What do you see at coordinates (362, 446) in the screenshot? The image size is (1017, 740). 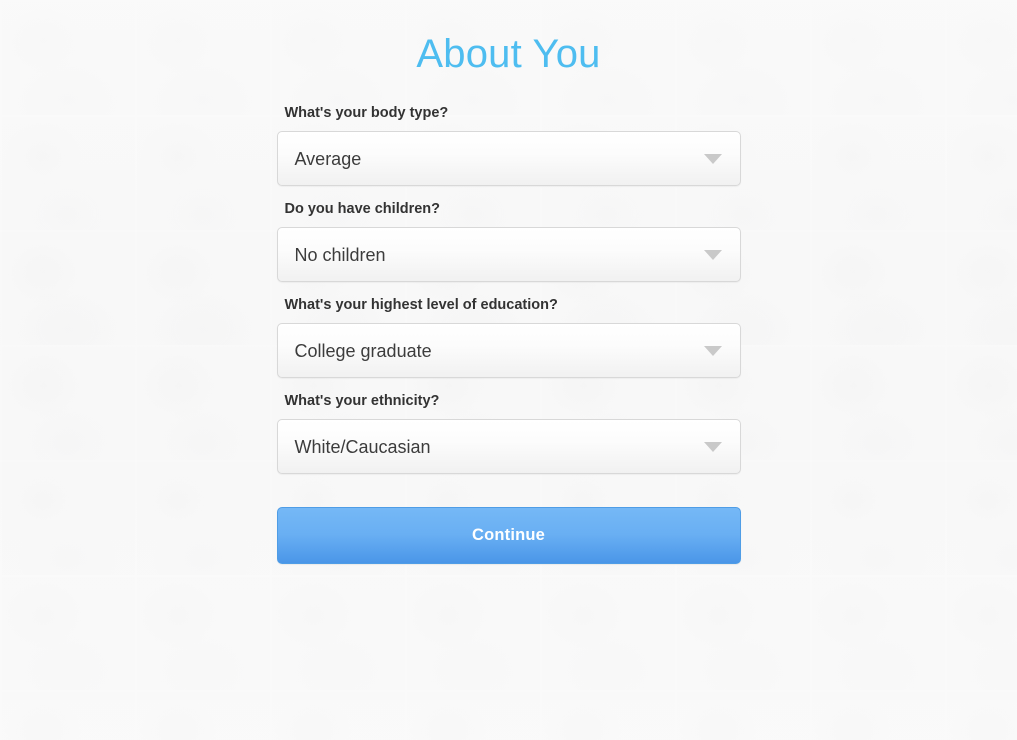 I see `select-ethnicity-value: White/Caucasian` at bounding box center [362, 446].